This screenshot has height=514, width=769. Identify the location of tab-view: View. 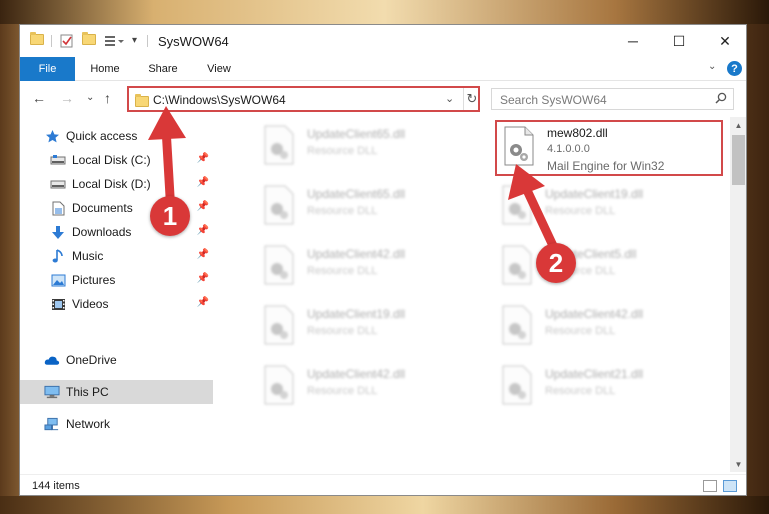
(219, 69).